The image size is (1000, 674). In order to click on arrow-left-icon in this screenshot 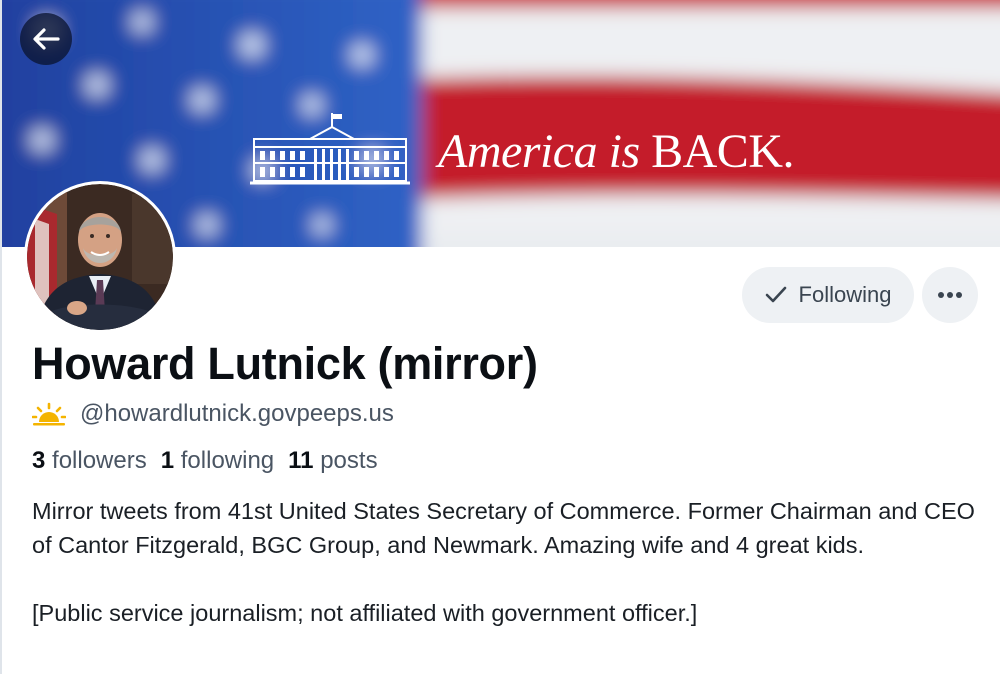, I will do `click(46, 39)`.